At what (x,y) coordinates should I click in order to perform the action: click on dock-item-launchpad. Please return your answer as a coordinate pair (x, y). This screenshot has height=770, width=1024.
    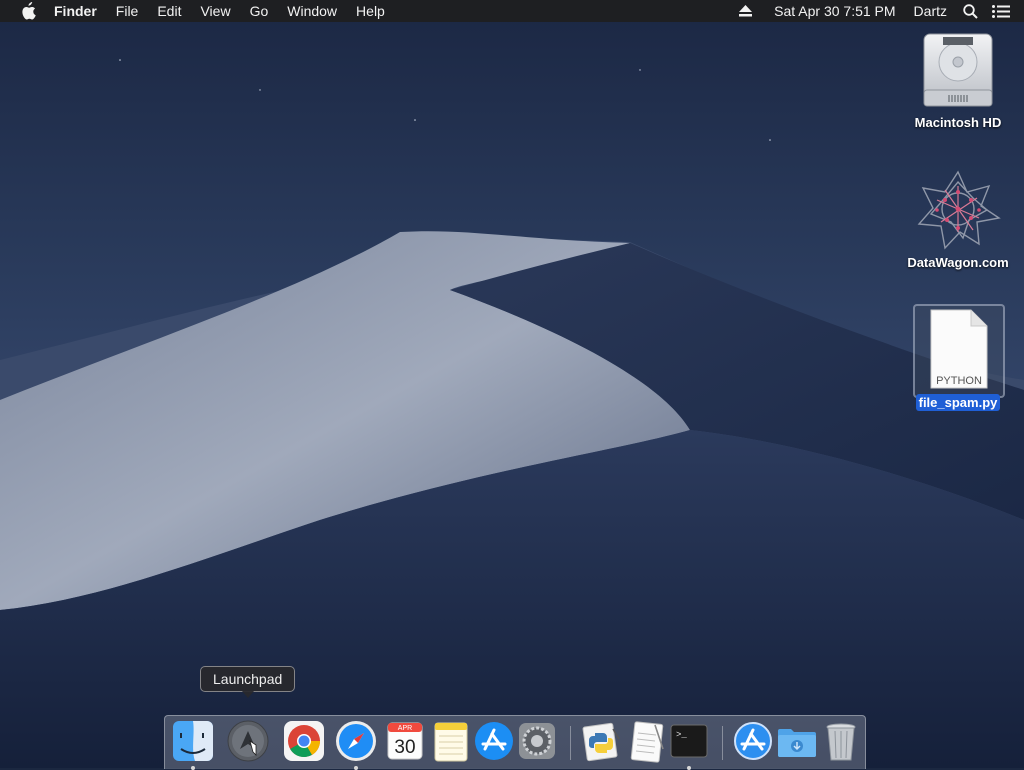
    Looking at the image, I should click on (248, 741).